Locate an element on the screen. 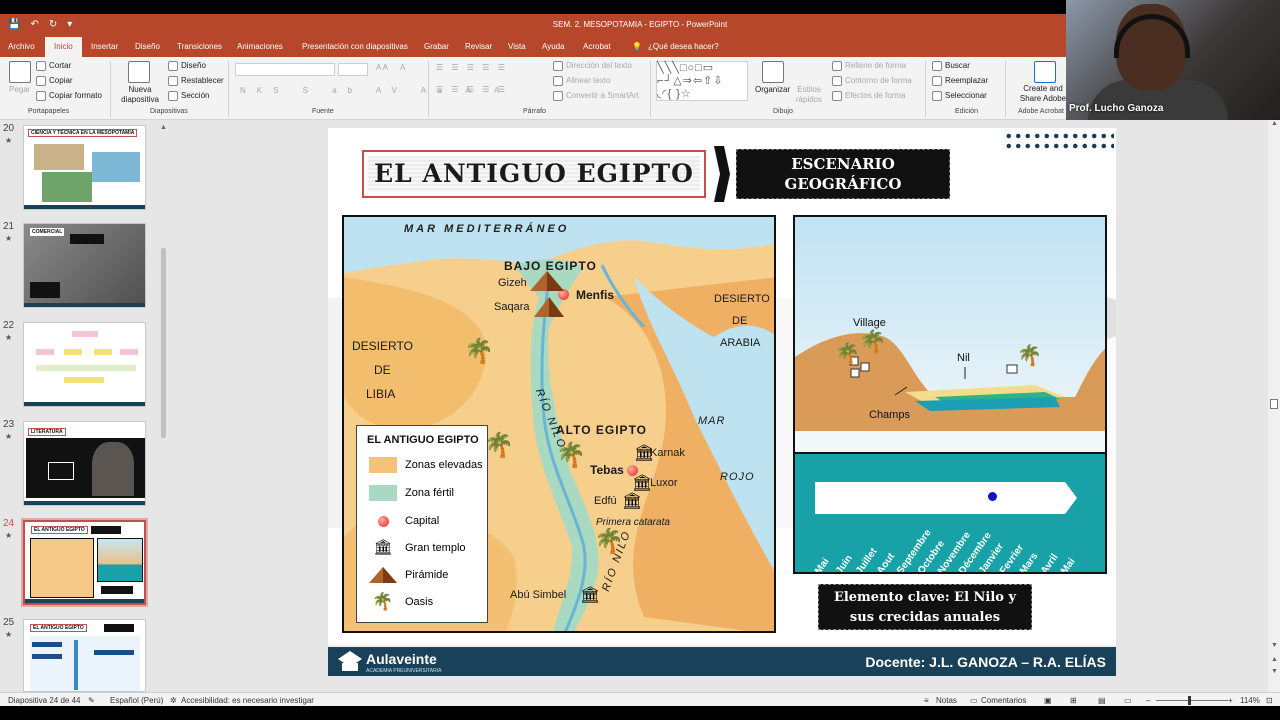 This screenshot has height=720, width=1280. zoom-slider-thumb is located at coordinates (1189, 700).